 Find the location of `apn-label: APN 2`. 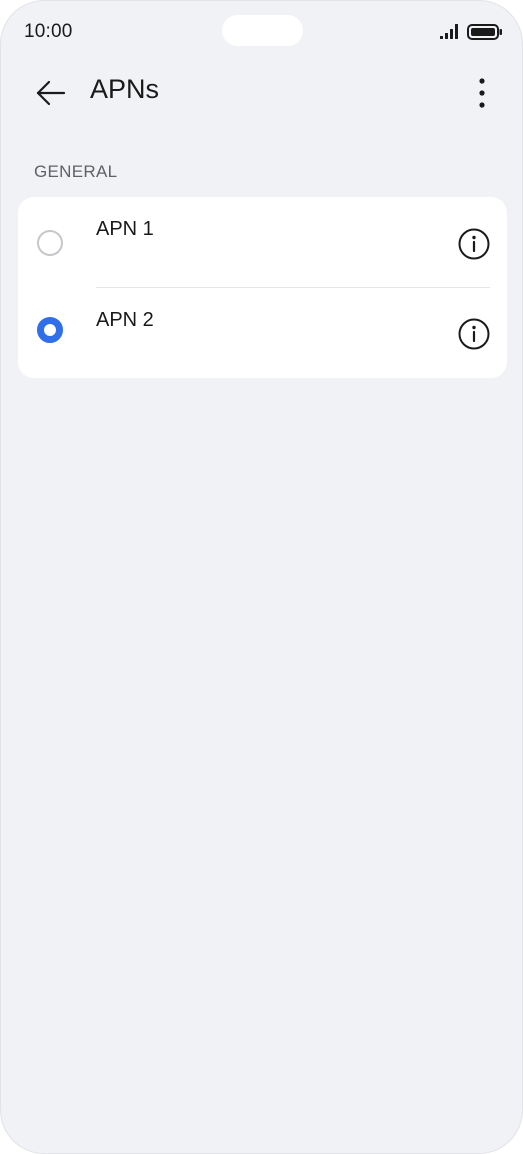

apn-label: APN 2 is located at coordinates (125, 320).